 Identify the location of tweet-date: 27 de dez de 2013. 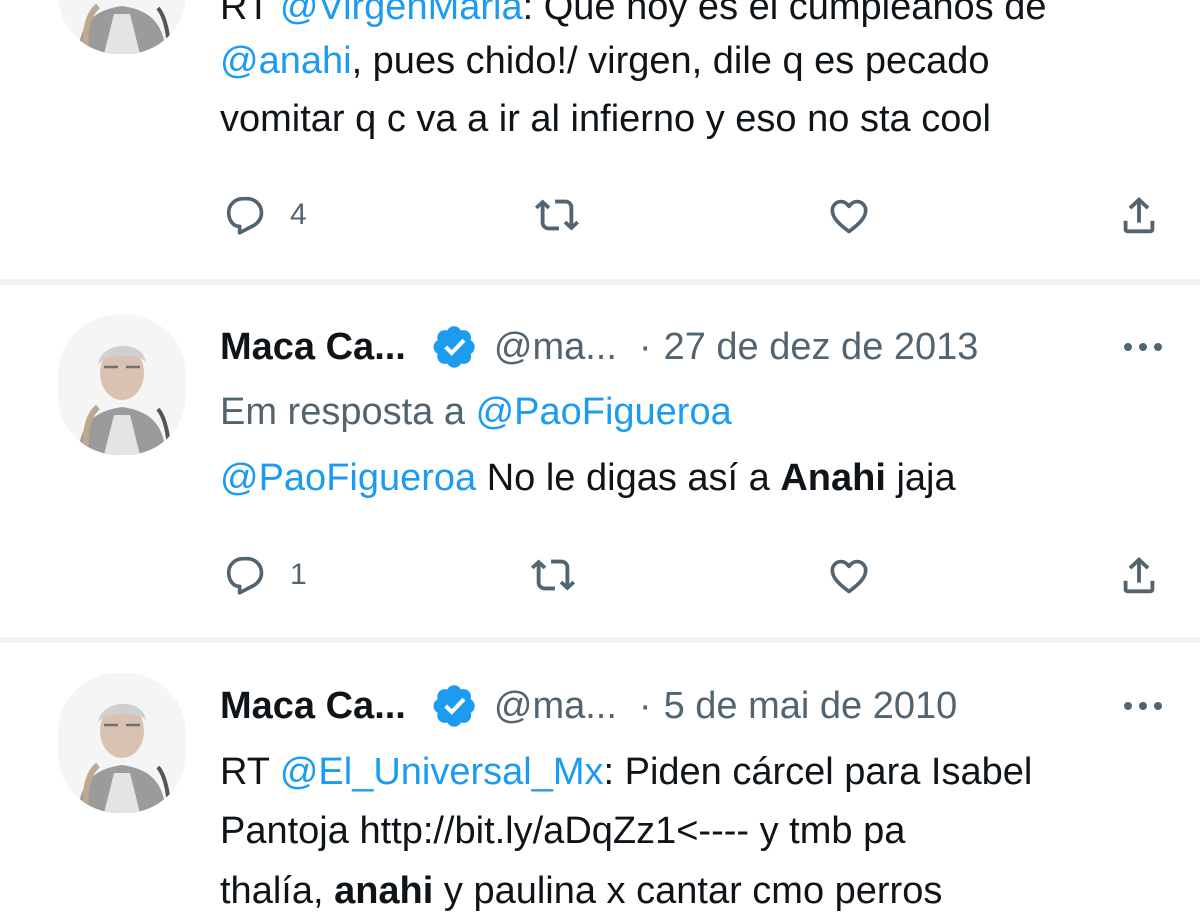
(821, 347).